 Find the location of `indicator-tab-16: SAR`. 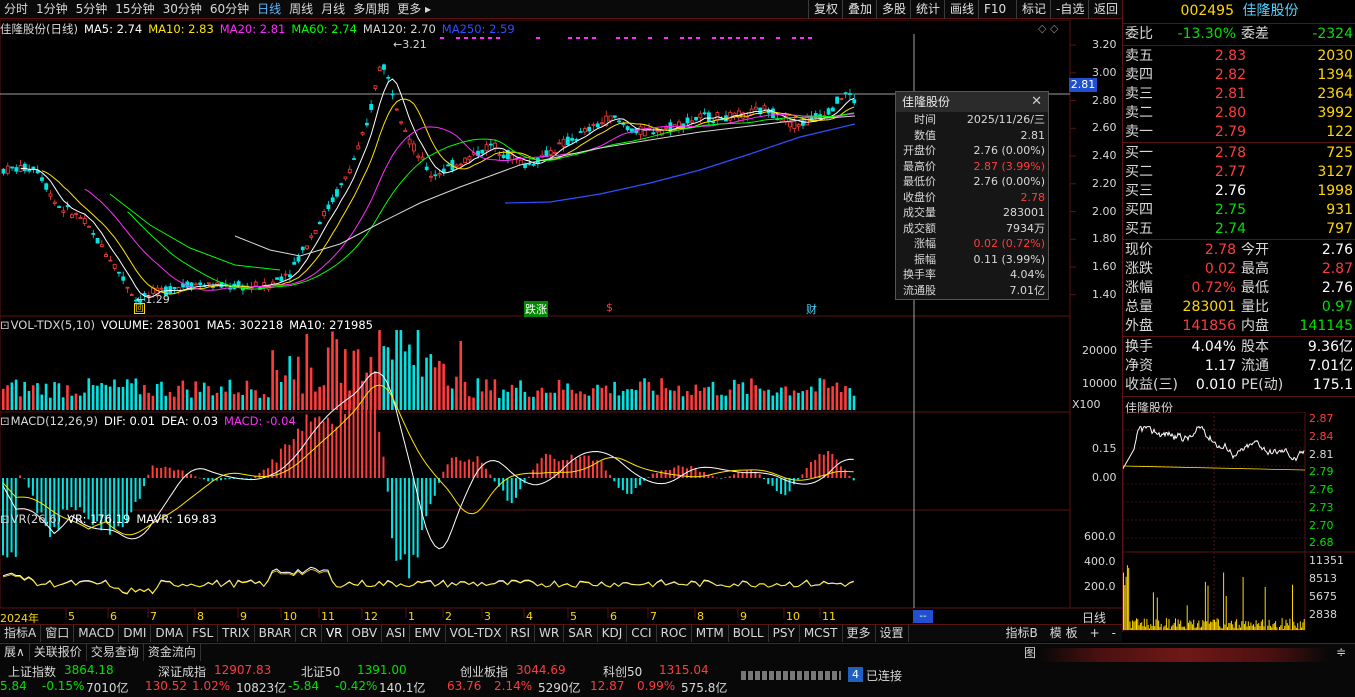

indicator-tab-16: SAR is located at coordinates (581, 633).